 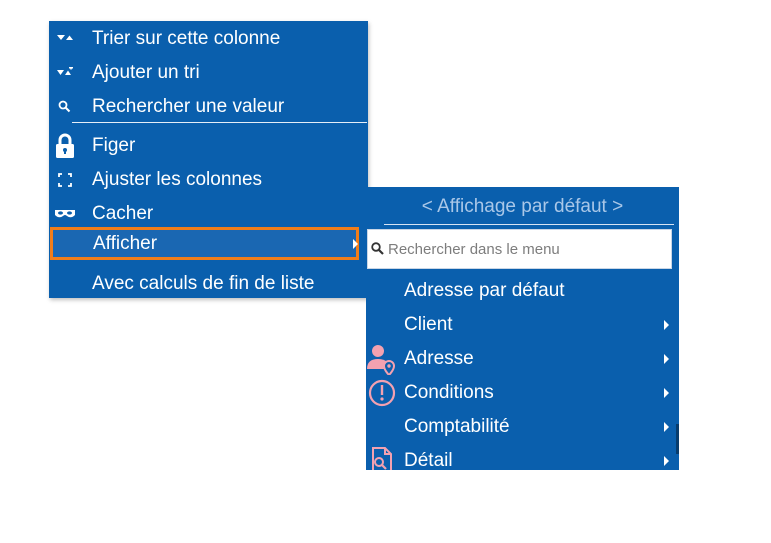 I want to click on submenu-scrollbar, so click(x=677, y=439).